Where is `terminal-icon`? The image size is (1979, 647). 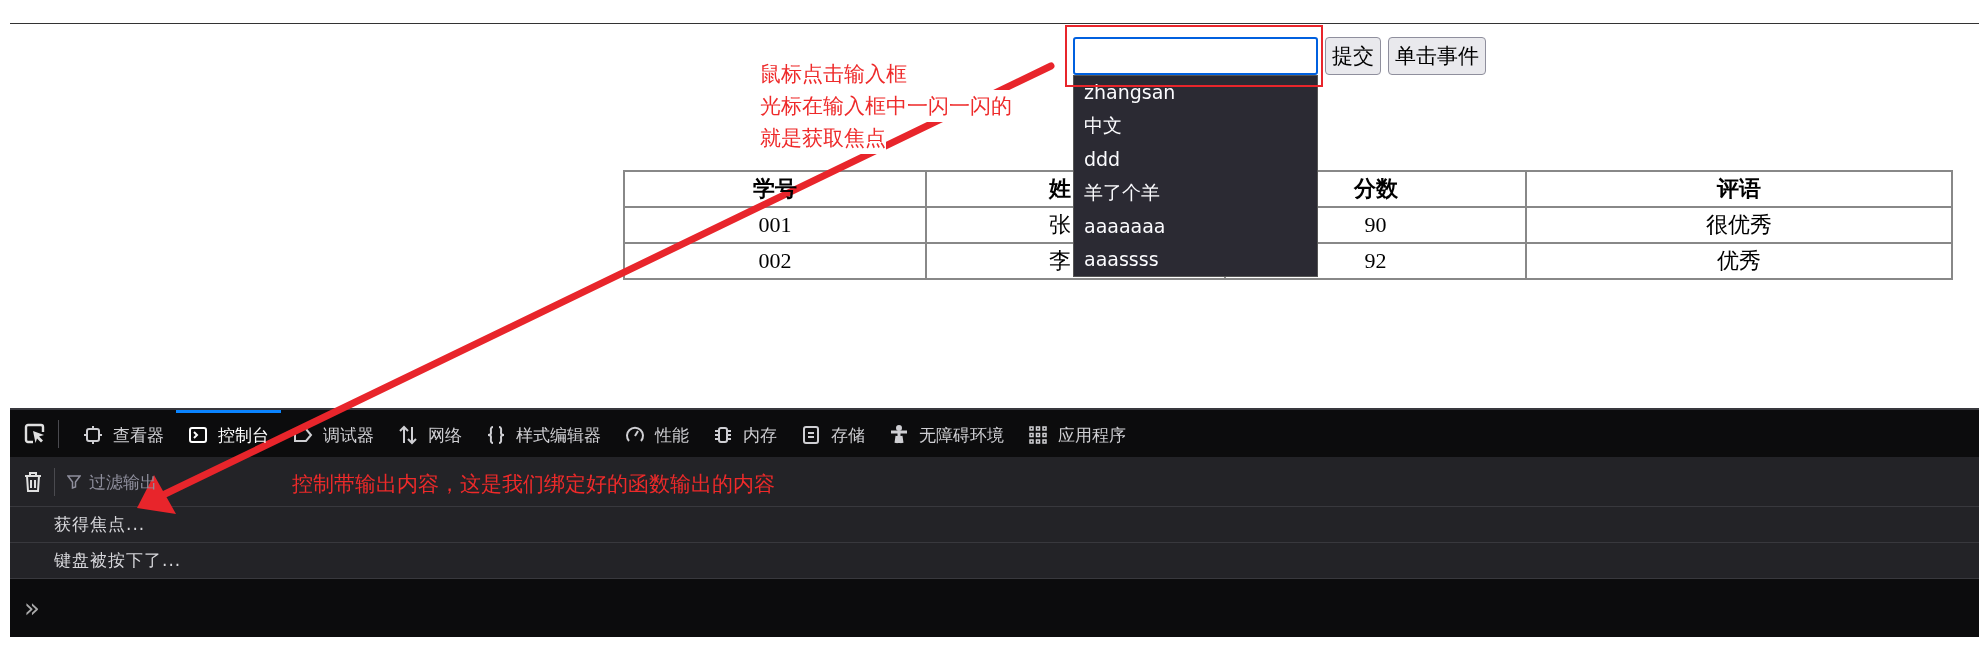
terminal-icon is located at coordinates (198, 435).